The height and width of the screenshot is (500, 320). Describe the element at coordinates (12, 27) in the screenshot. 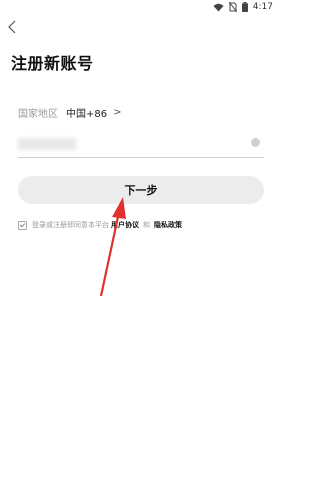

I see `back-arrow-icon` at that location.